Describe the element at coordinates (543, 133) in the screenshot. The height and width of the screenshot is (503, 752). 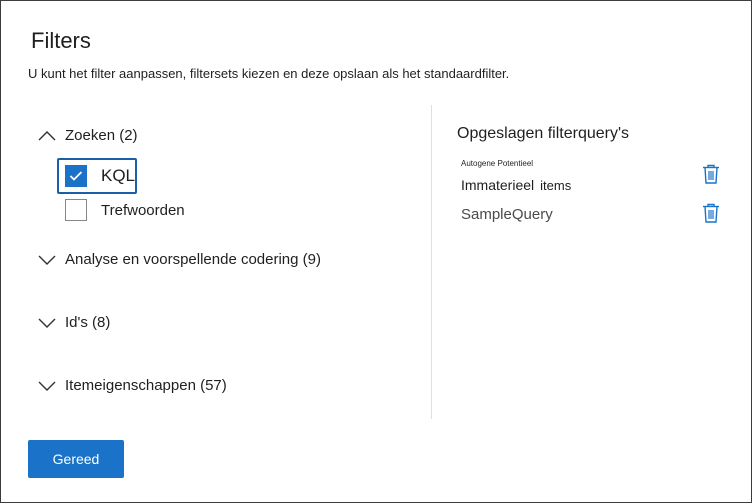
I see `saved-queries-title: Opgeslagen filterquery's` at that location.